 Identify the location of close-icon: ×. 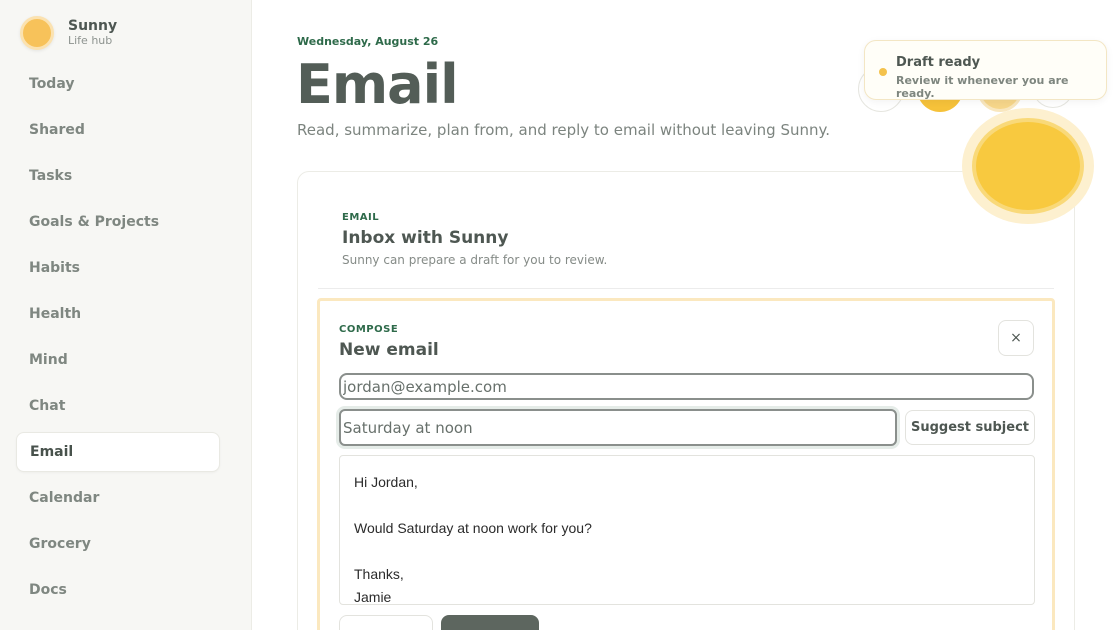
(1016, 338).